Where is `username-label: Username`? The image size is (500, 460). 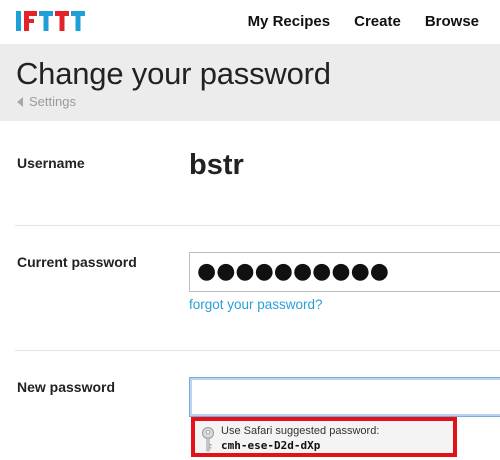 username-label: Username is located at coordinates (51, 163).